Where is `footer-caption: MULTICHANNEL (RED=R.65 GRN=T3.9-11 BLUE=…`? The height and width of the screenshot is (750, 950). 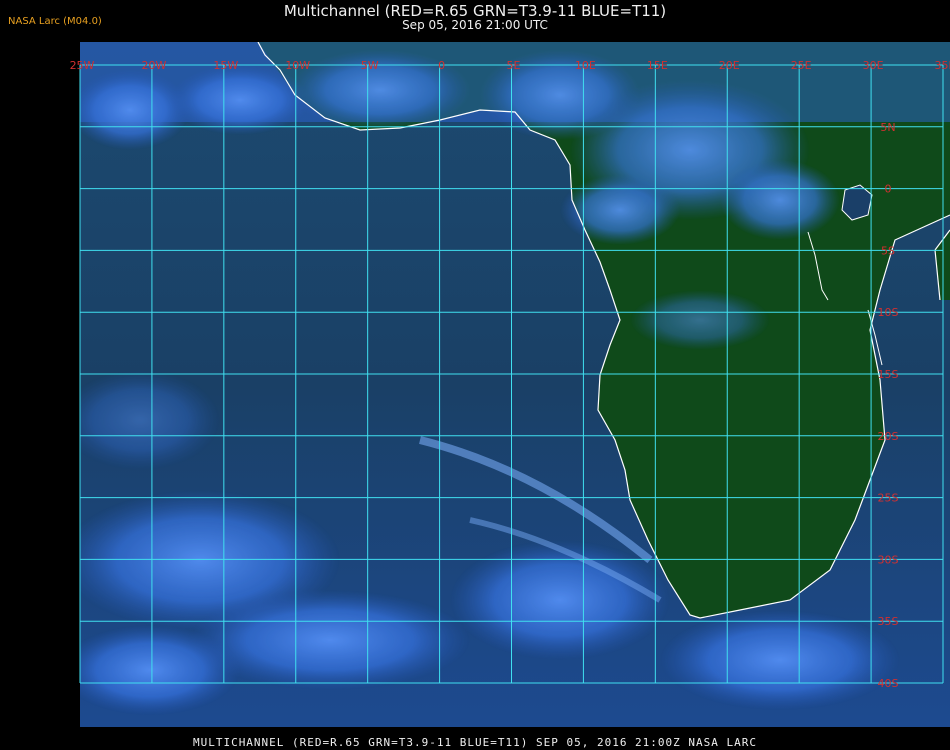
footer-caption: MULTICHANNEL (RED=R.65 GRN=T3.9-11 BLUE=… is located at coordinates (475, 742).